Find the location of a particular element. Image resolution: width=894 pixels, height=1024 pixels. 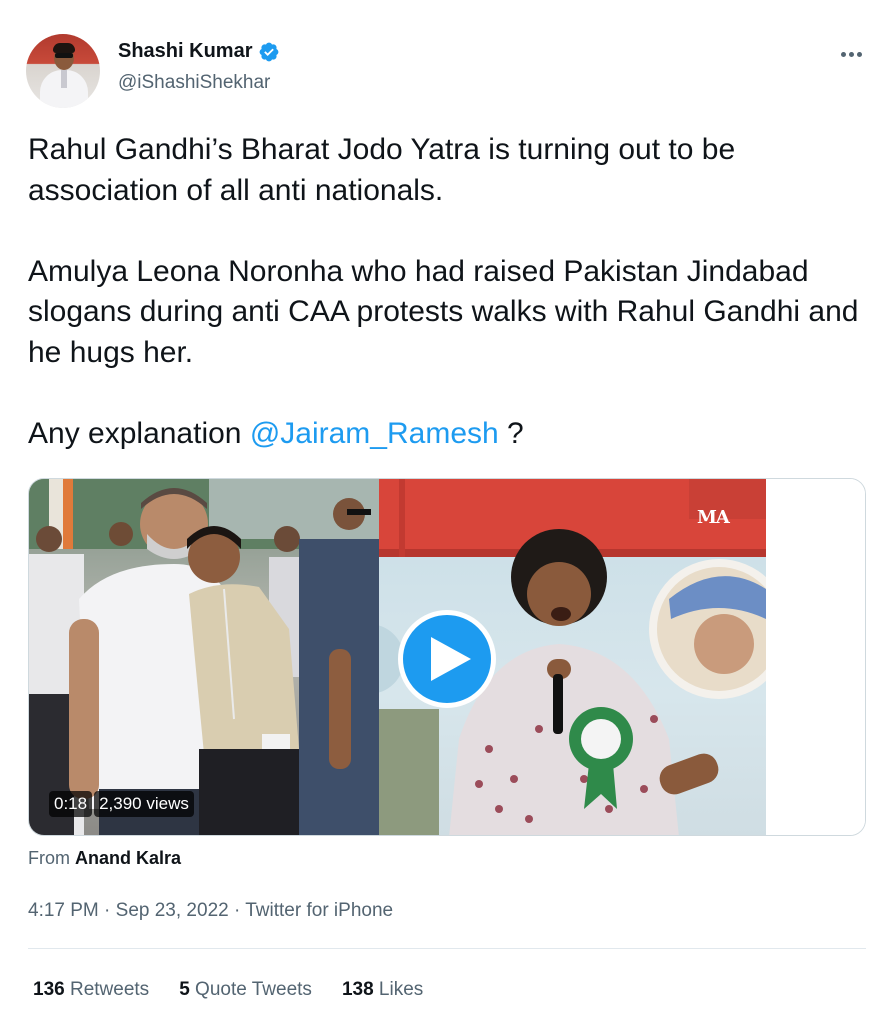

retweets-stat: 136 Retweets is located at coordinates (91, 990).